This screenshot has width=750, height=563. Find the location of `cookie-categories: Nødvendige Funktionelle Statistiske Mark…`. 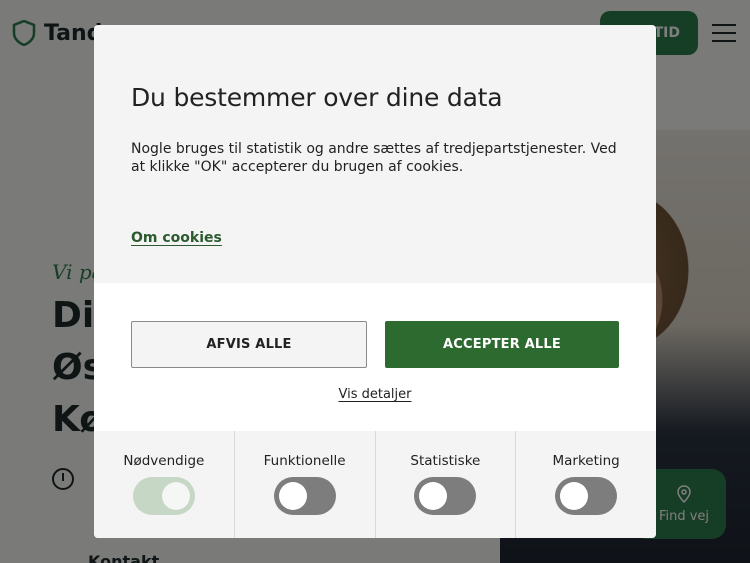

cookie-categories: Nødvendige Funktionelle Statistiske Mark… is located at coordinates (375, 484).